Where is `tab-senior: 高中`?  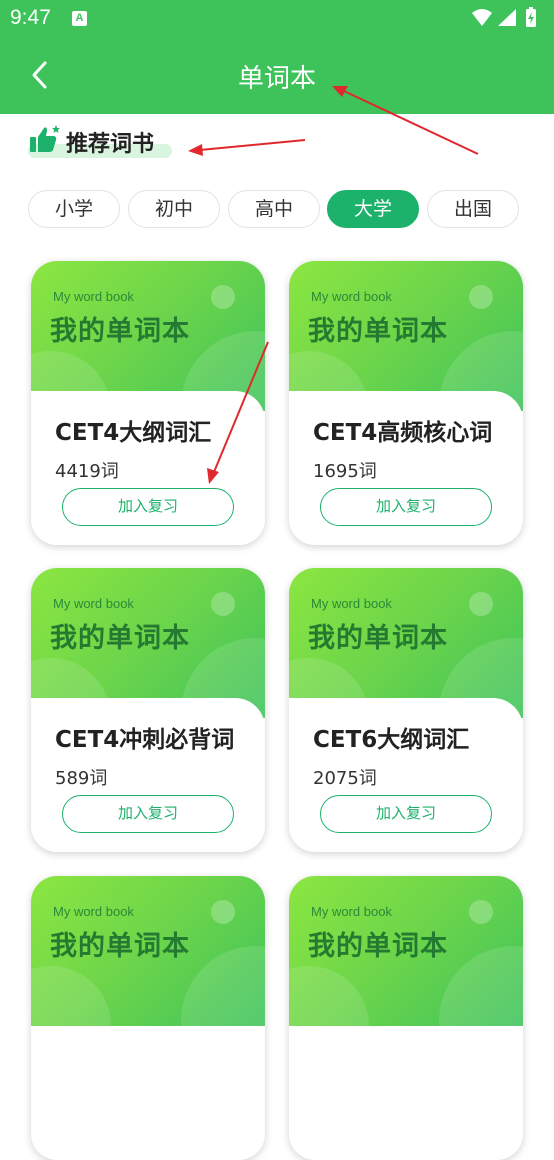
tab-senior: 高中 is located at coordinates (274, 209).